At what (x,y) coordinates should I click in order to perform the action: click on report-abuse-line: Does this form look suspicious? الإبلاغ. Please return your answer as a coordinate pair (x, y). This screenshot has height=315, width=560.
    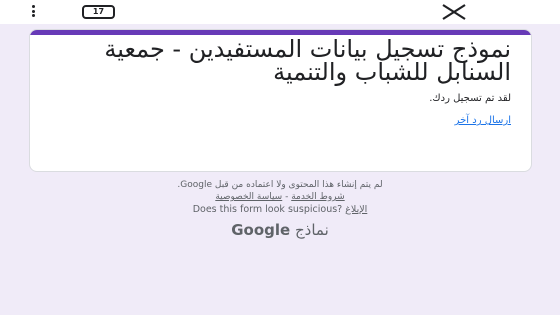
    Looking at the image, I should click on (280, 209).